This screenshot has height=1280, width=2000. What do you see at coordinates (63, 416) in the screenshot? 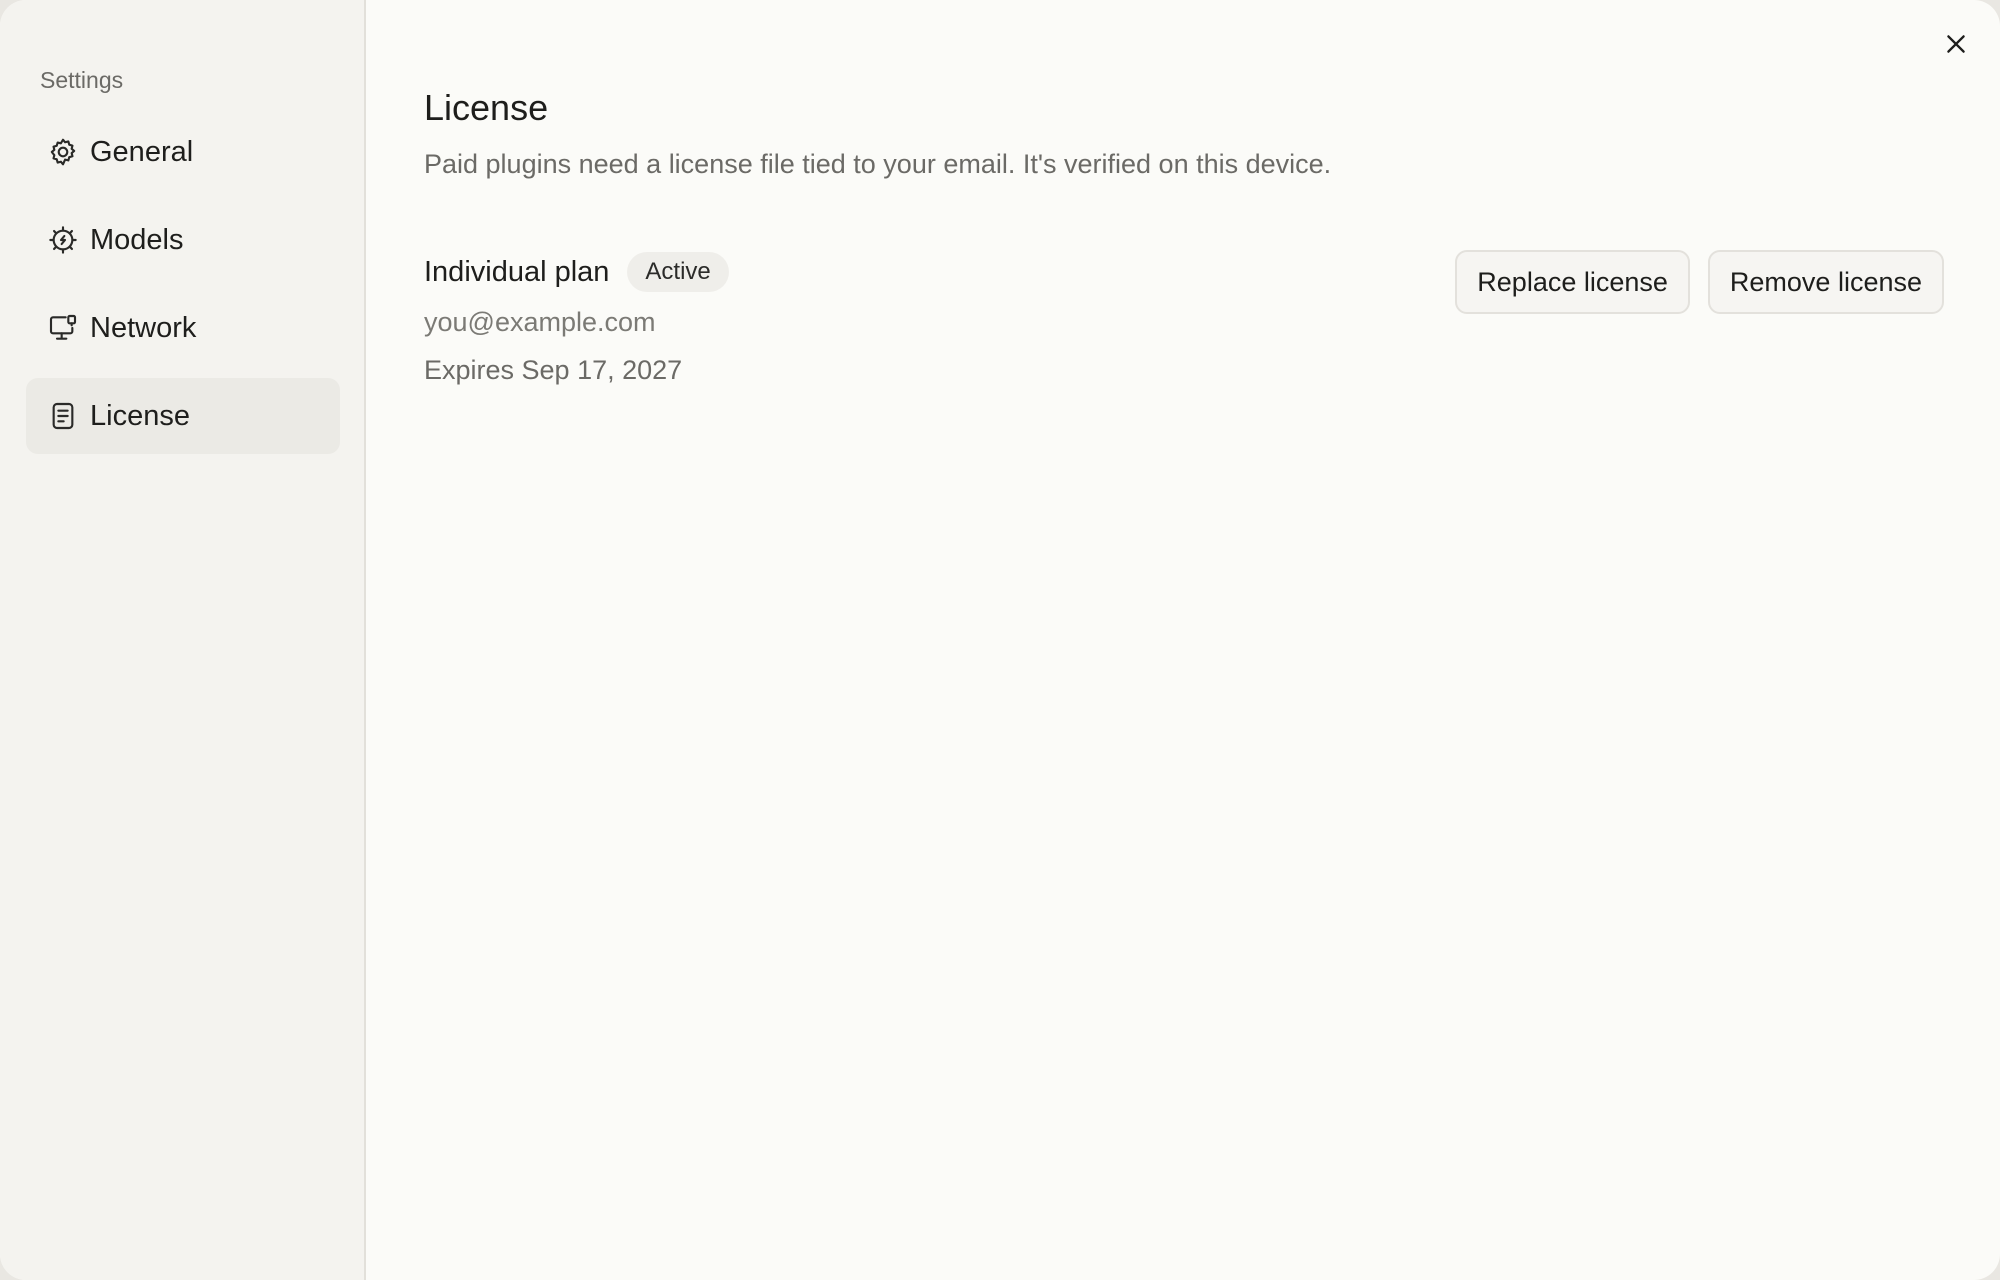
I see `document-icon` at bounding box center [63, 416].